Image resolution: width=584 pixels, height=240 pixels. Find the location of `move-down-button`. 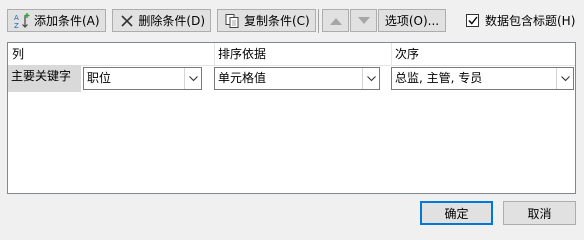

move-down-button is located at coordinates (363, 20).